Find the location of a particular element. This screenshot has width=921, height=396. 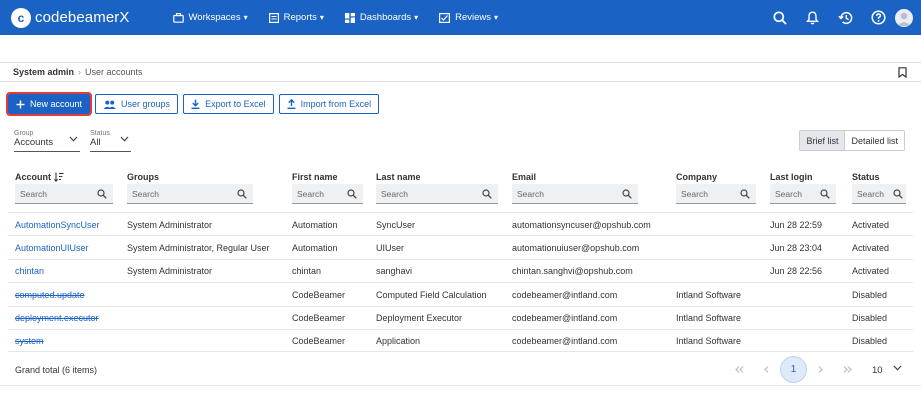

help-button is located at coordinates (878, 17).